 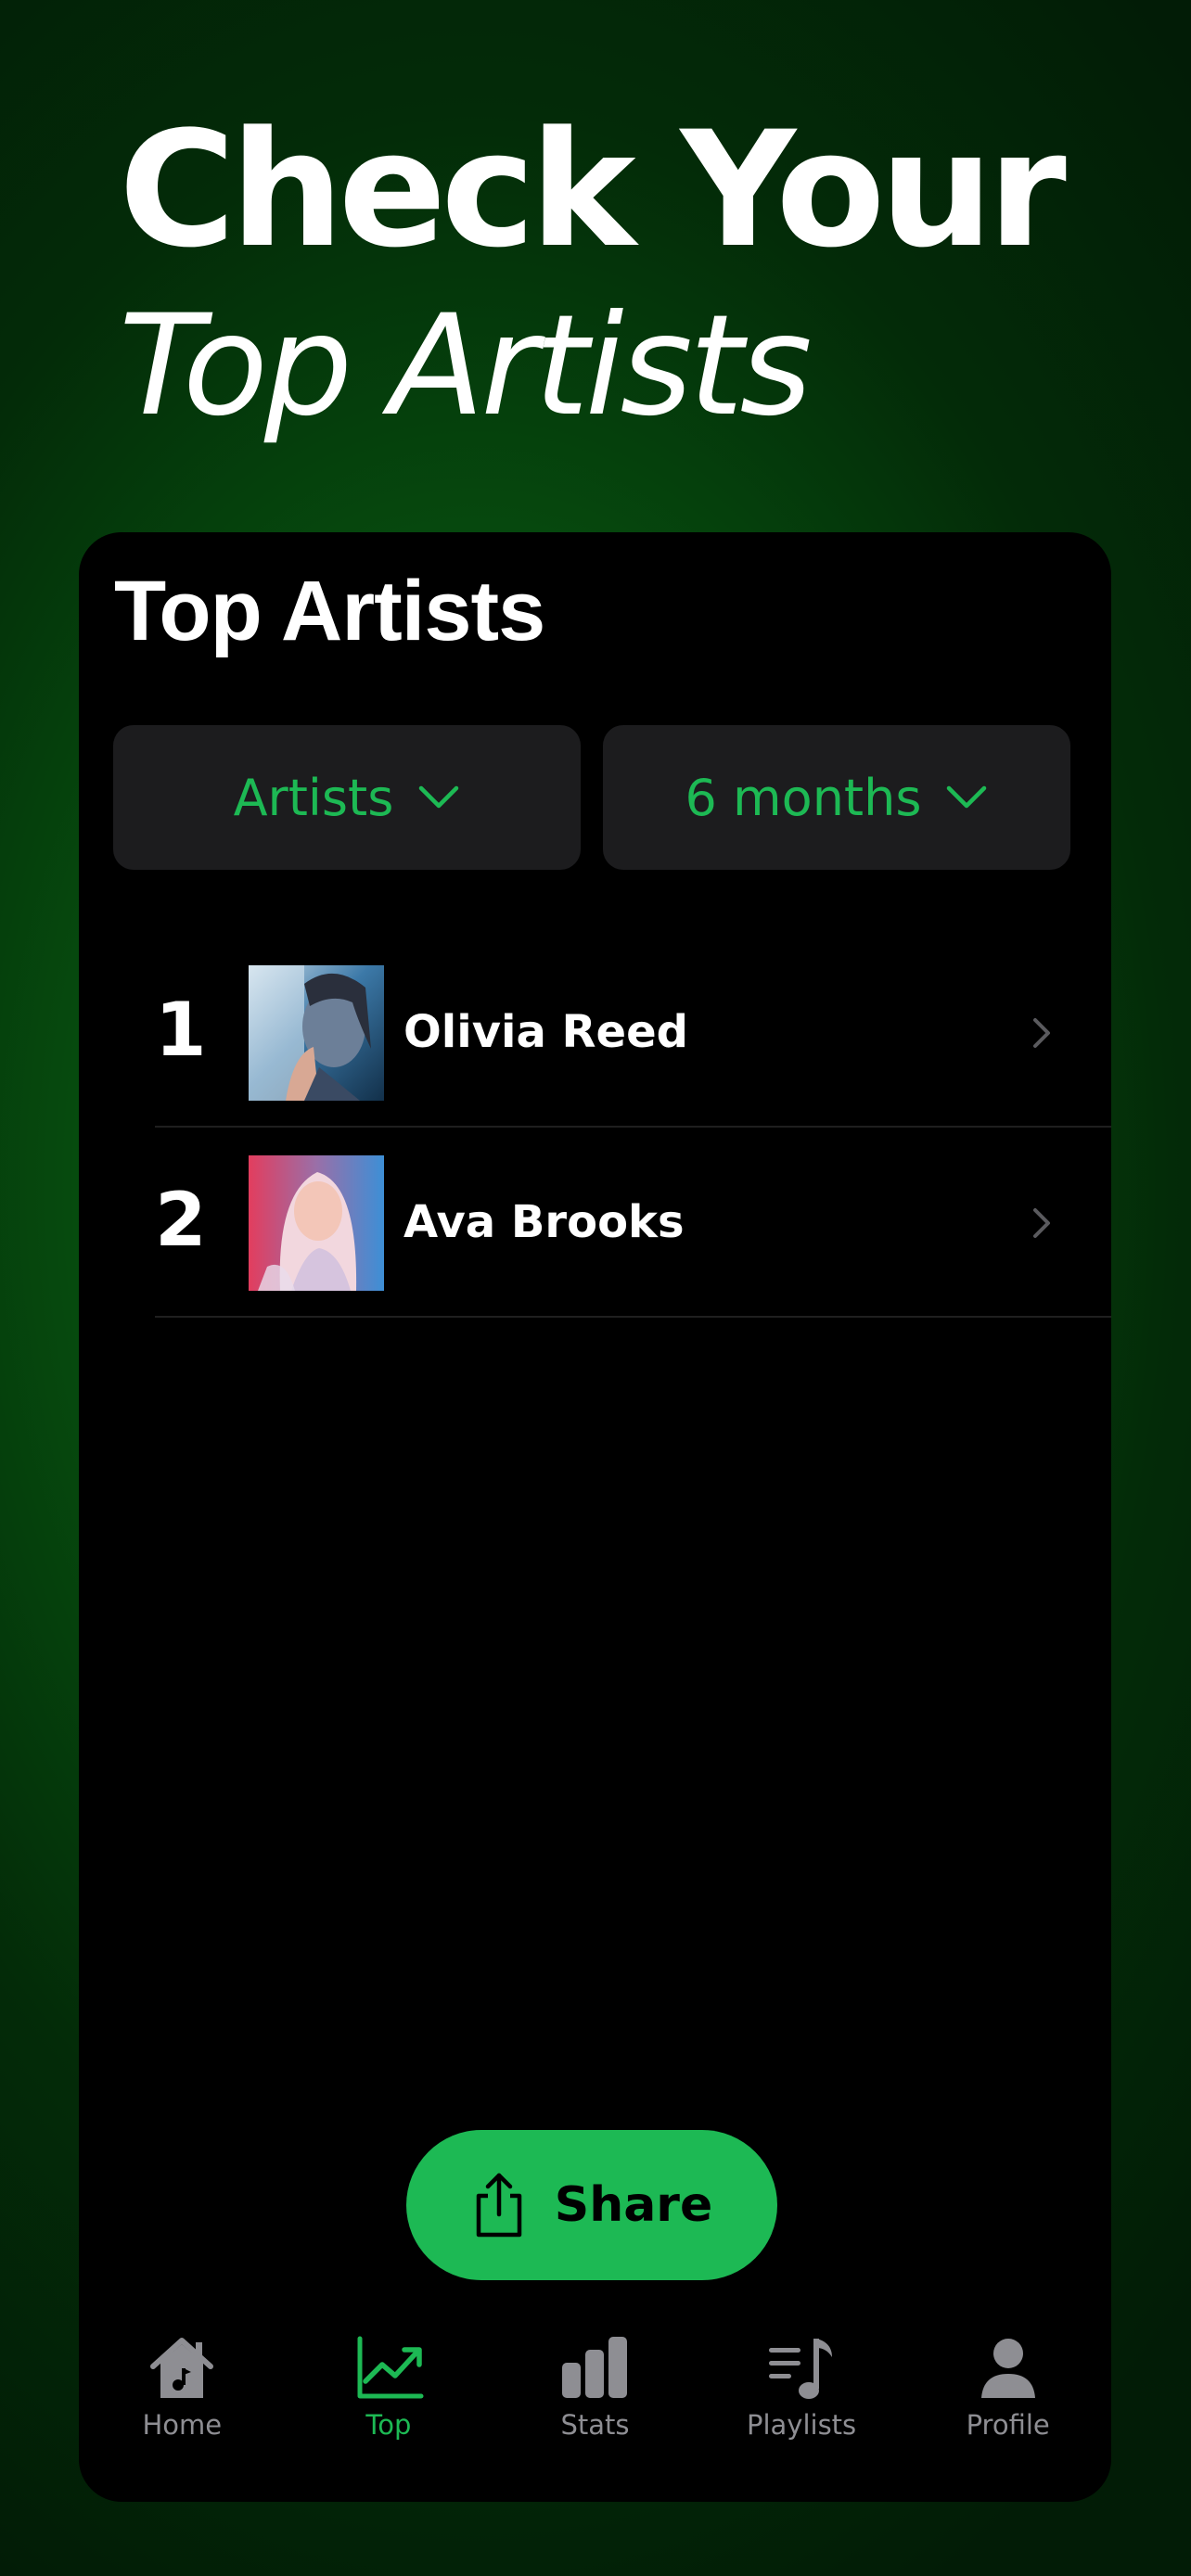 What do you see at coordinates (466, 366) in the screenshot?
I see `hero-title-line2: Top Artists` at bounding box center [466, 366].